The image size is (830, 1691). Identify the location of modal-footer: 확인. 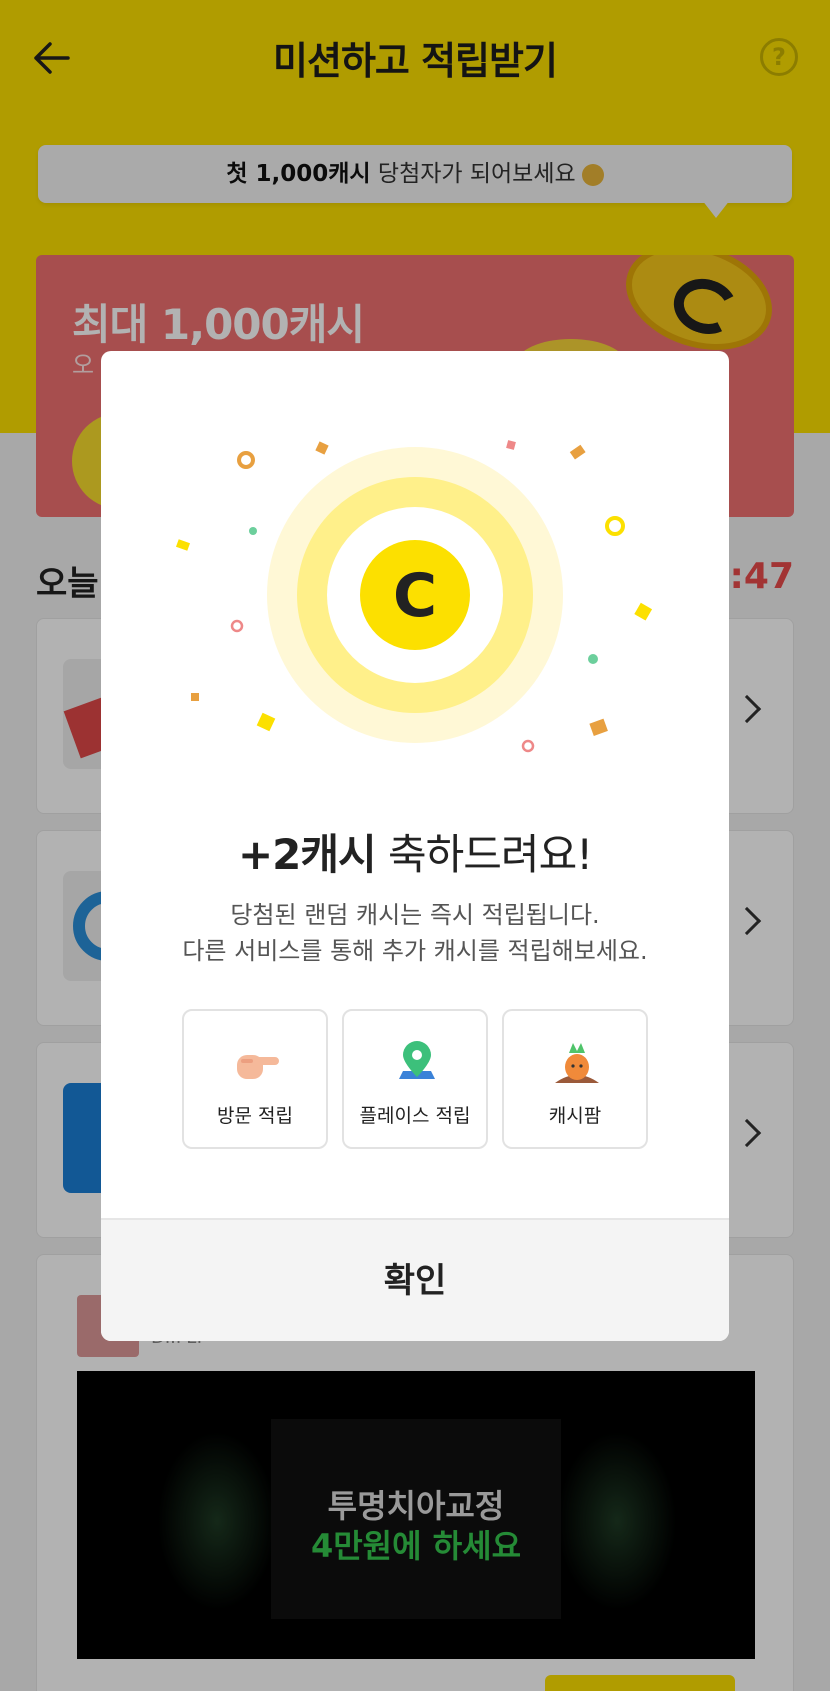
(415, 1279).